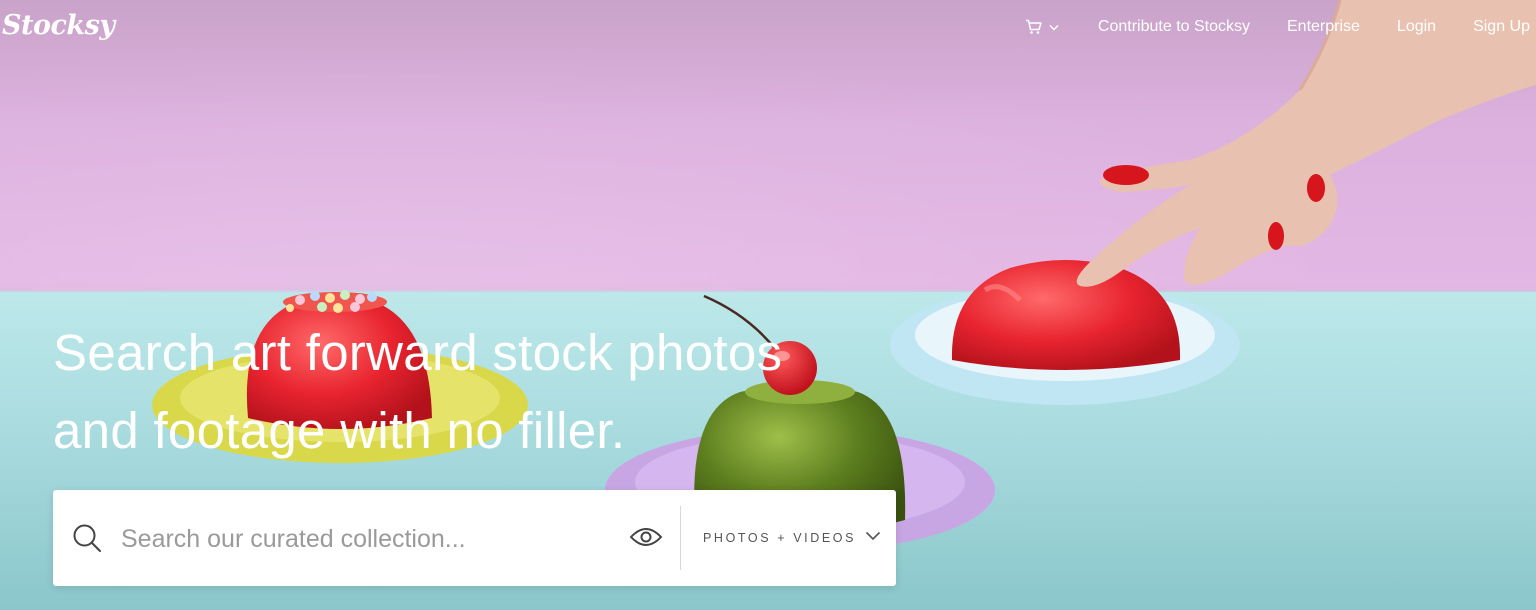  I want to click on media-type-select: PHOTOS + VIDEOS, so click(789, 538).